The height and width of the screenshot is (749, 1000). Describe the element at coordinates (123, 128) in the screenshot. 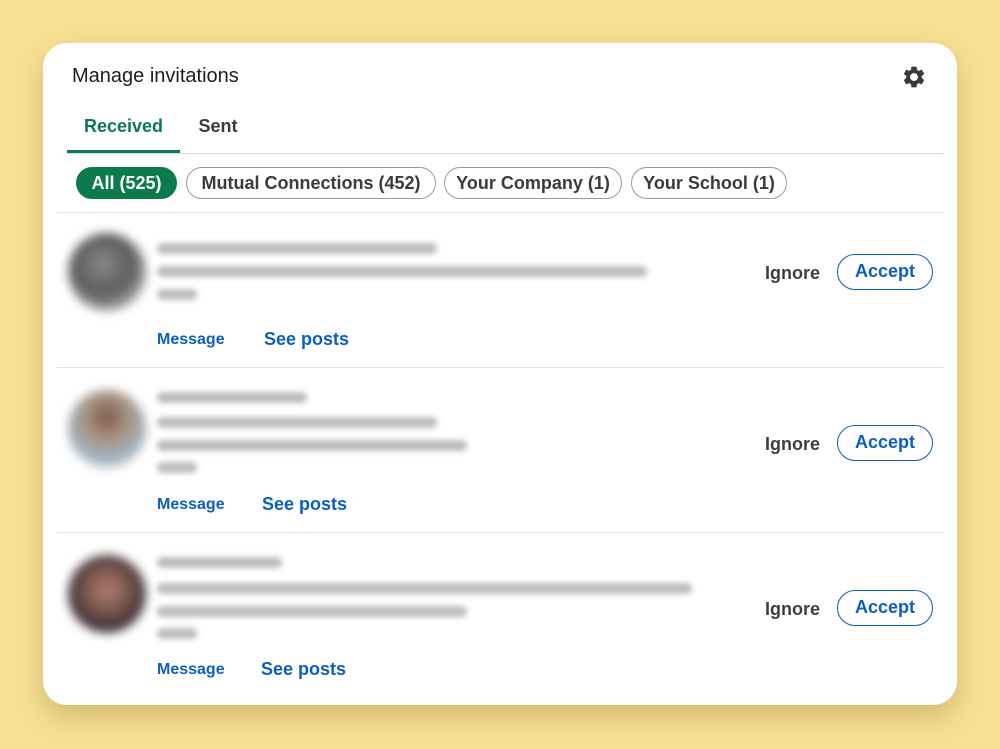

I see `tab-received: Received` at that location.